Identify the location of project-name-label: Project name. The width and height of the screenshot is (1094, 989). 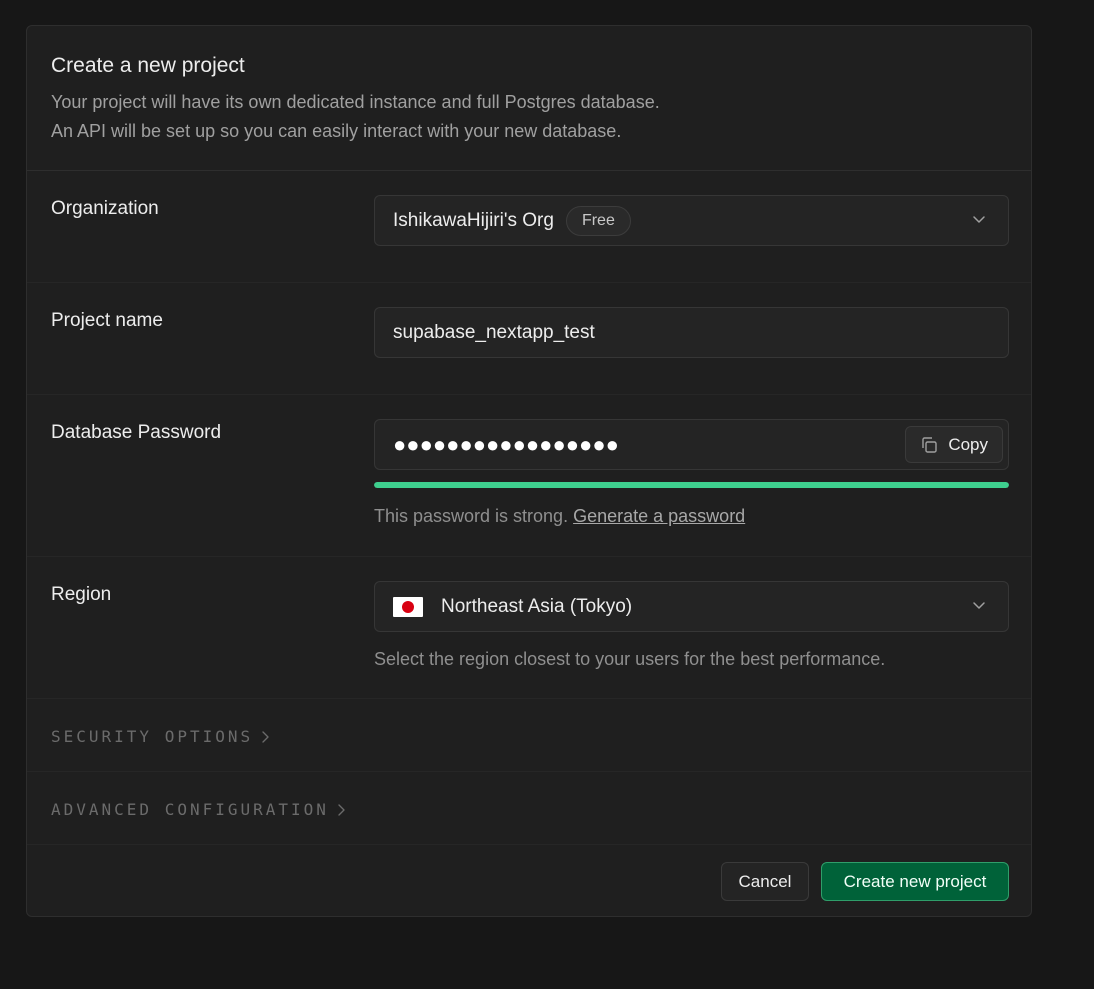
(107, 320).